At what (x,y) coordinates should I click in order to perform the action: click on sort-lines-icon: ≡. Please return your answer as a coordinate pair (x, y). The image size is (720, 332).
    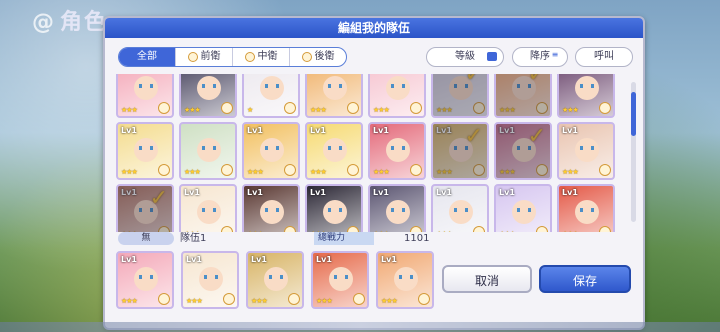
    Looking at the image, I should click on (555, 54).